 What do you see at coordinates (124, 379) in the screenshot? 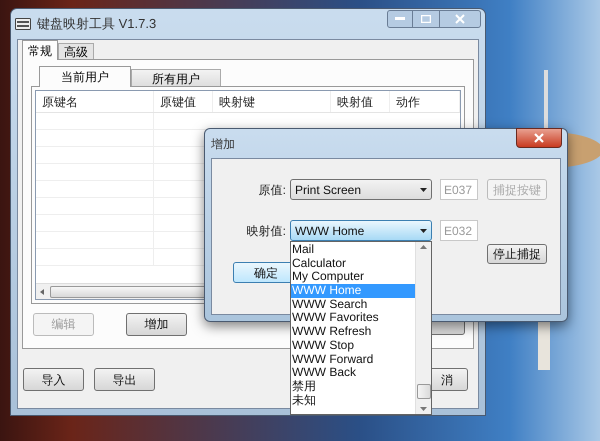
I see `button: 导出` at bounding box center [124, 379].